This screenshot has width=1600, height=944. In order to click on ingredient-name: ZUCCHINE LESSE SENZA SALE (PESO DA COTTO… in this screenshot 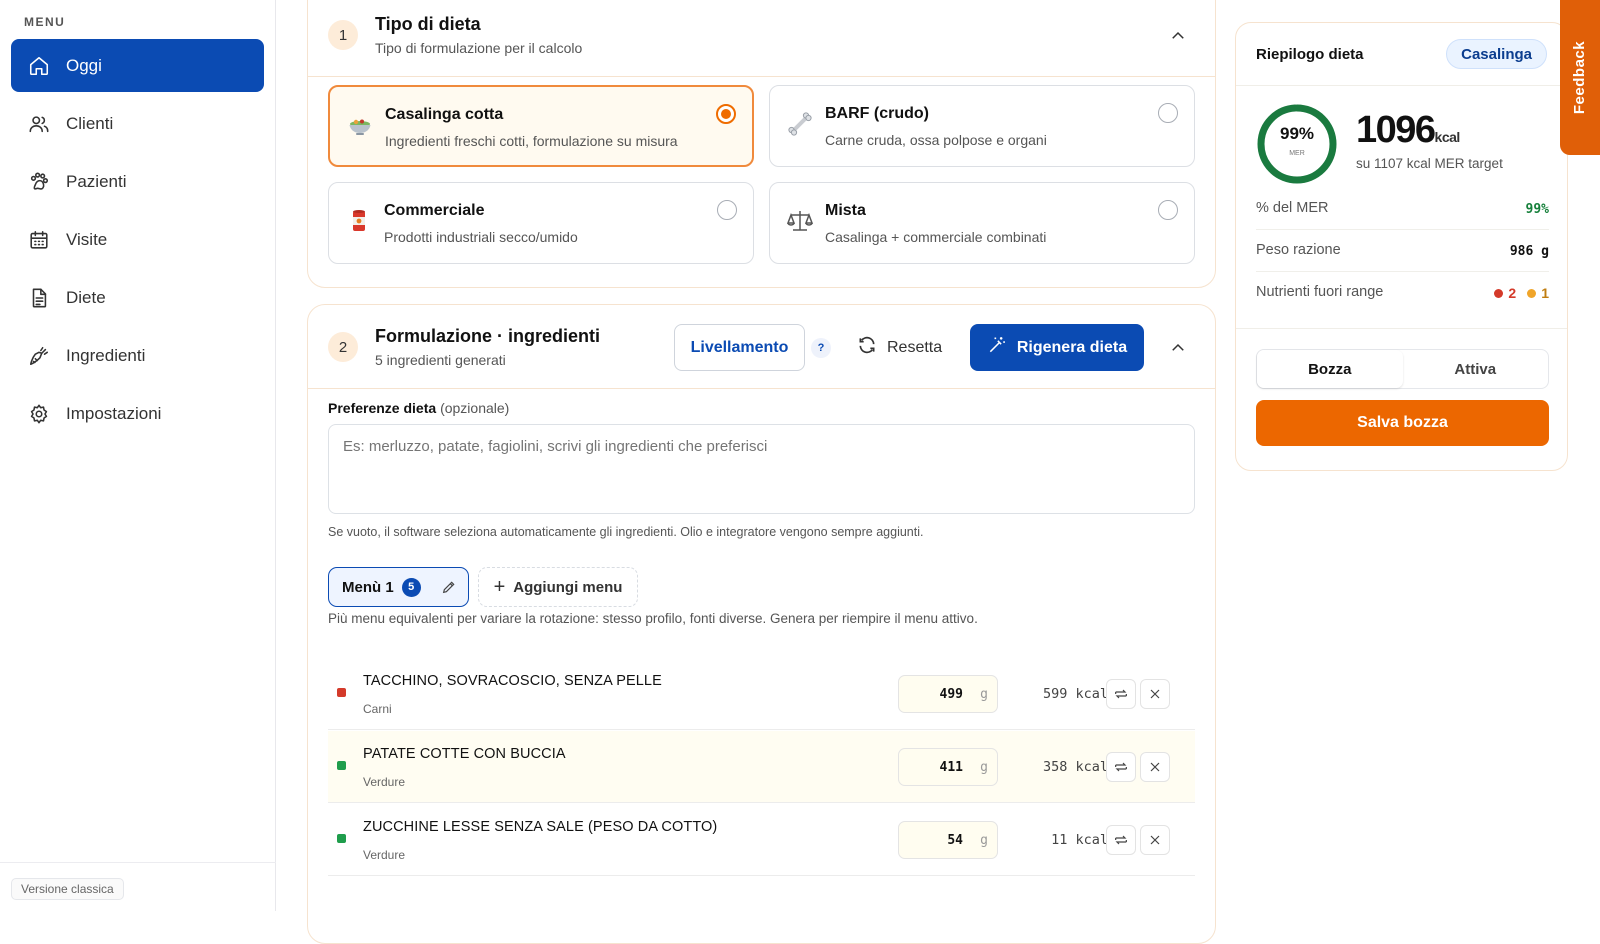, I will do `click(540, 827)`.